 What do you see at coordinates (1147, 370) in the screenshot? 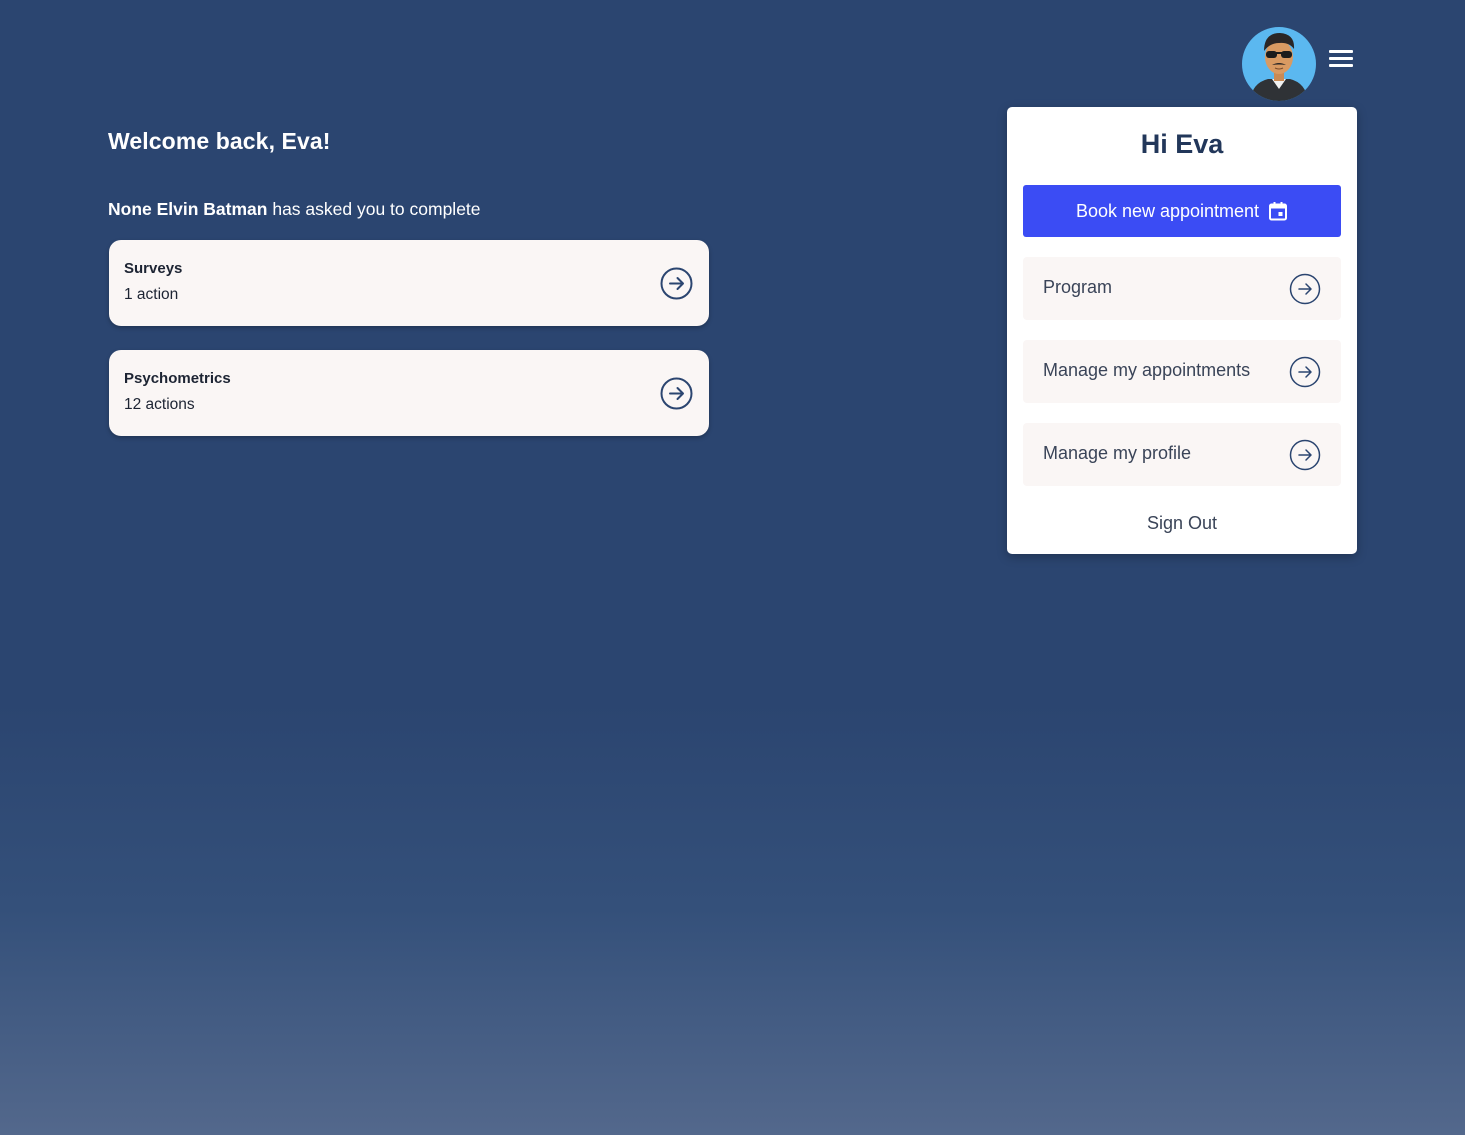
I see `menu-item-label: Manage my appointments` at bounding box center [1147, 370].